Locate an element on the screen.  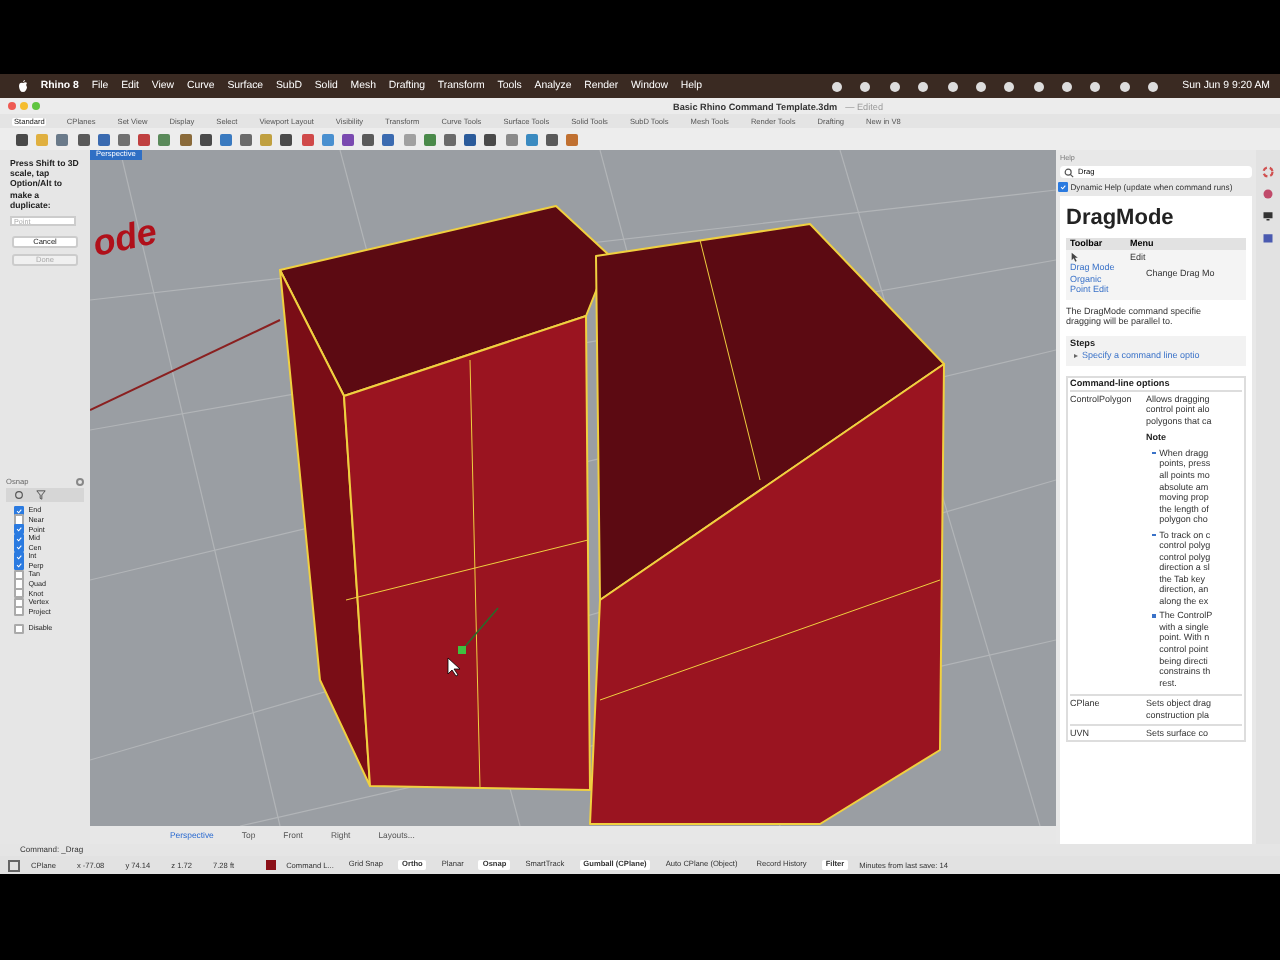
layer-color-swatch is located at coordinates (270, 865).